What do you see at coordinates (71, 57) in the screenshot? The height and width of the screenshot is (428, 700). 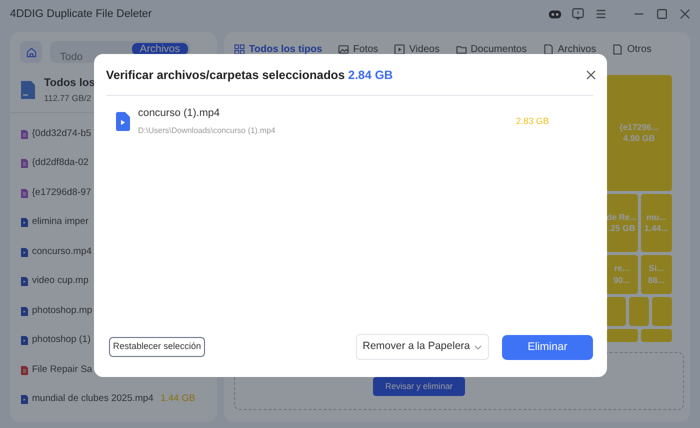 I see `toggle-option: Todo` at bounding box center [71, 57].